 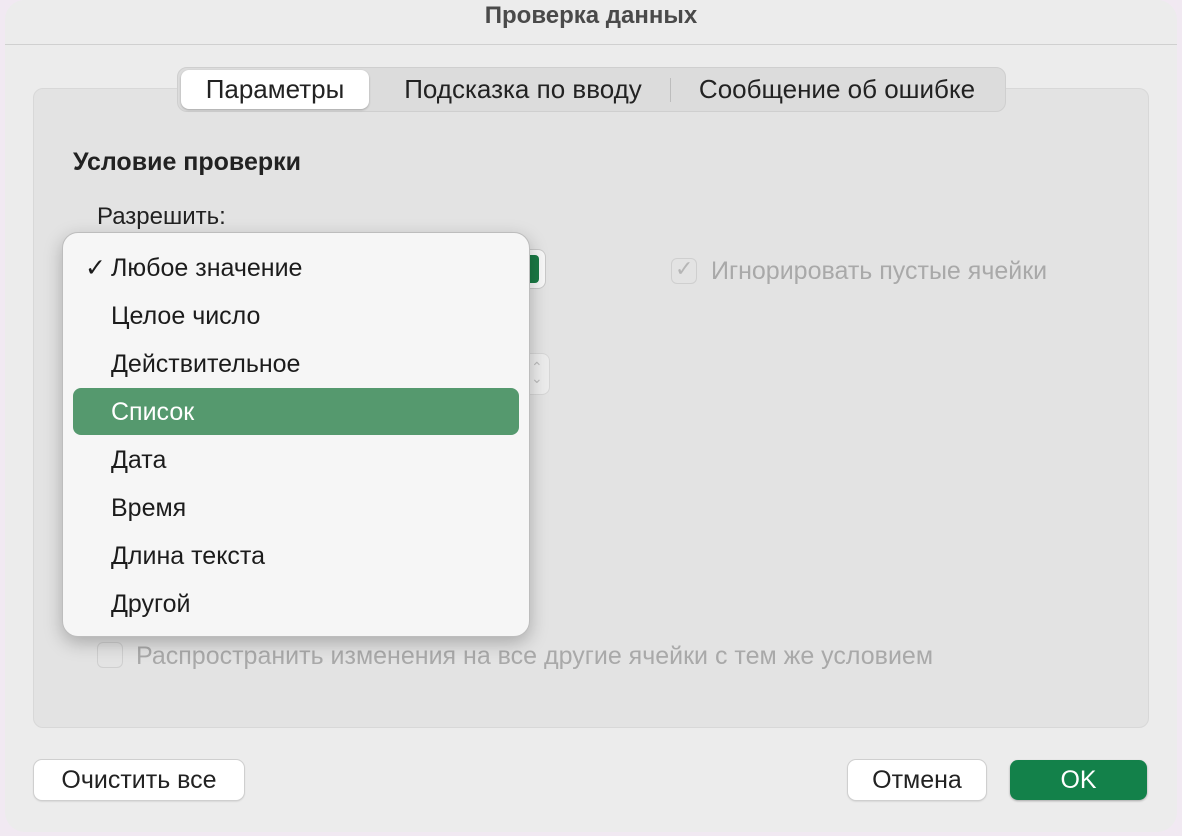 I want to click on title-bar: Проверка данных, so click(x=591, y=22).